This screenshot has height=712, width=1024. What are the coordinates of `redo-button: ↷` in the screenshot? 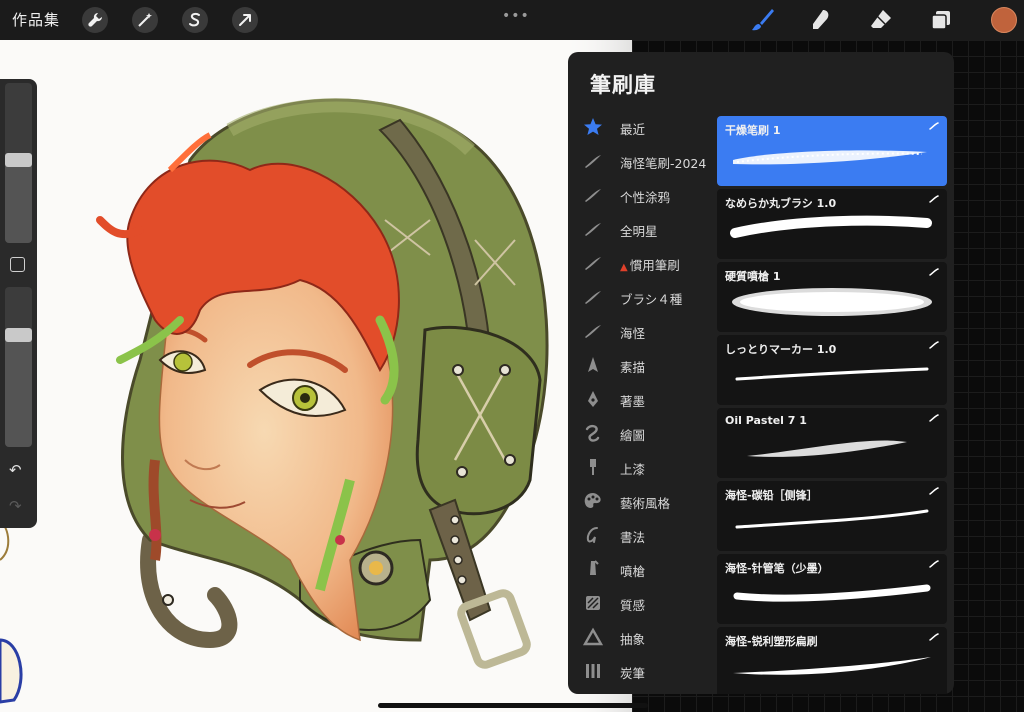 It's located at (15, 506).